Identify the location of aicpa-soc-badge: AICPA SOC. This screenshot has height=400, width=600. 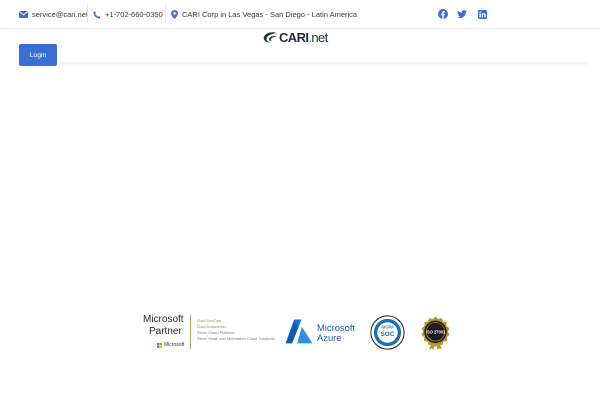
(387, 332).